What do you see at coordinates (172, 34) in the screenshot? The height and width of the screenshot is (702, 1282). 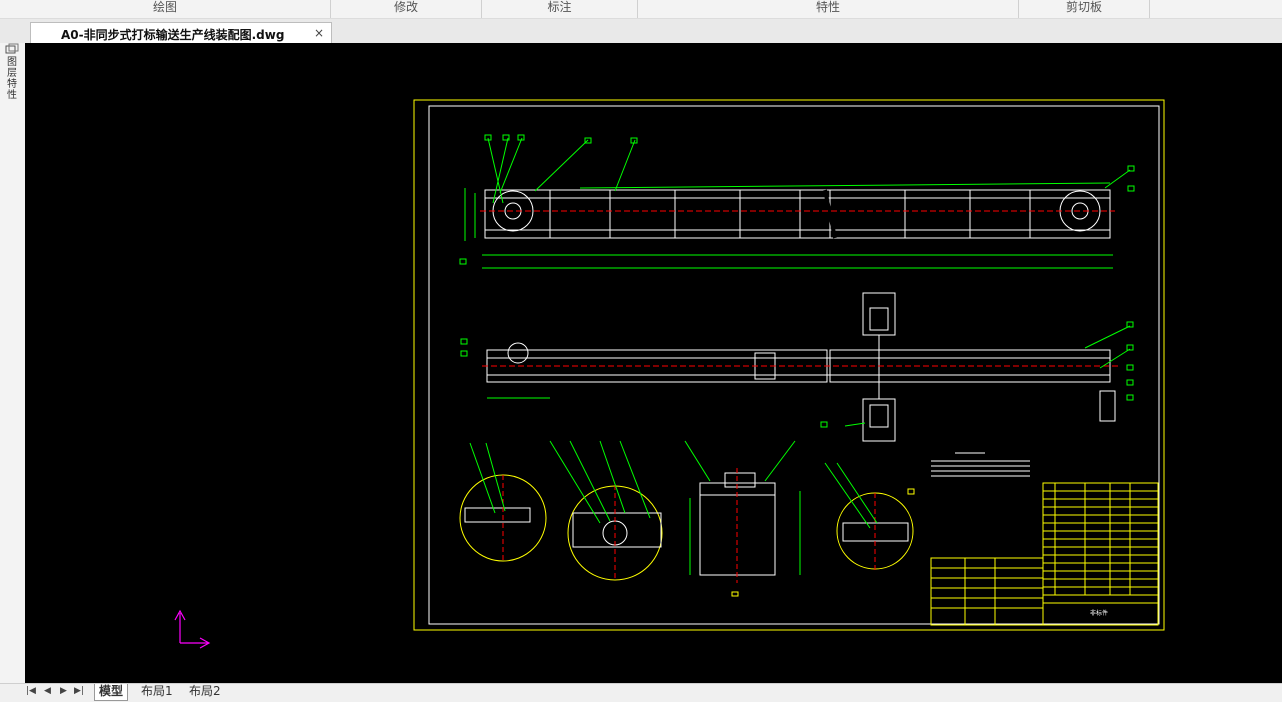 I see `document-tab-title: A0-非同步式打标输送生产线装配图.dwg` at bounding box center [172, 34].